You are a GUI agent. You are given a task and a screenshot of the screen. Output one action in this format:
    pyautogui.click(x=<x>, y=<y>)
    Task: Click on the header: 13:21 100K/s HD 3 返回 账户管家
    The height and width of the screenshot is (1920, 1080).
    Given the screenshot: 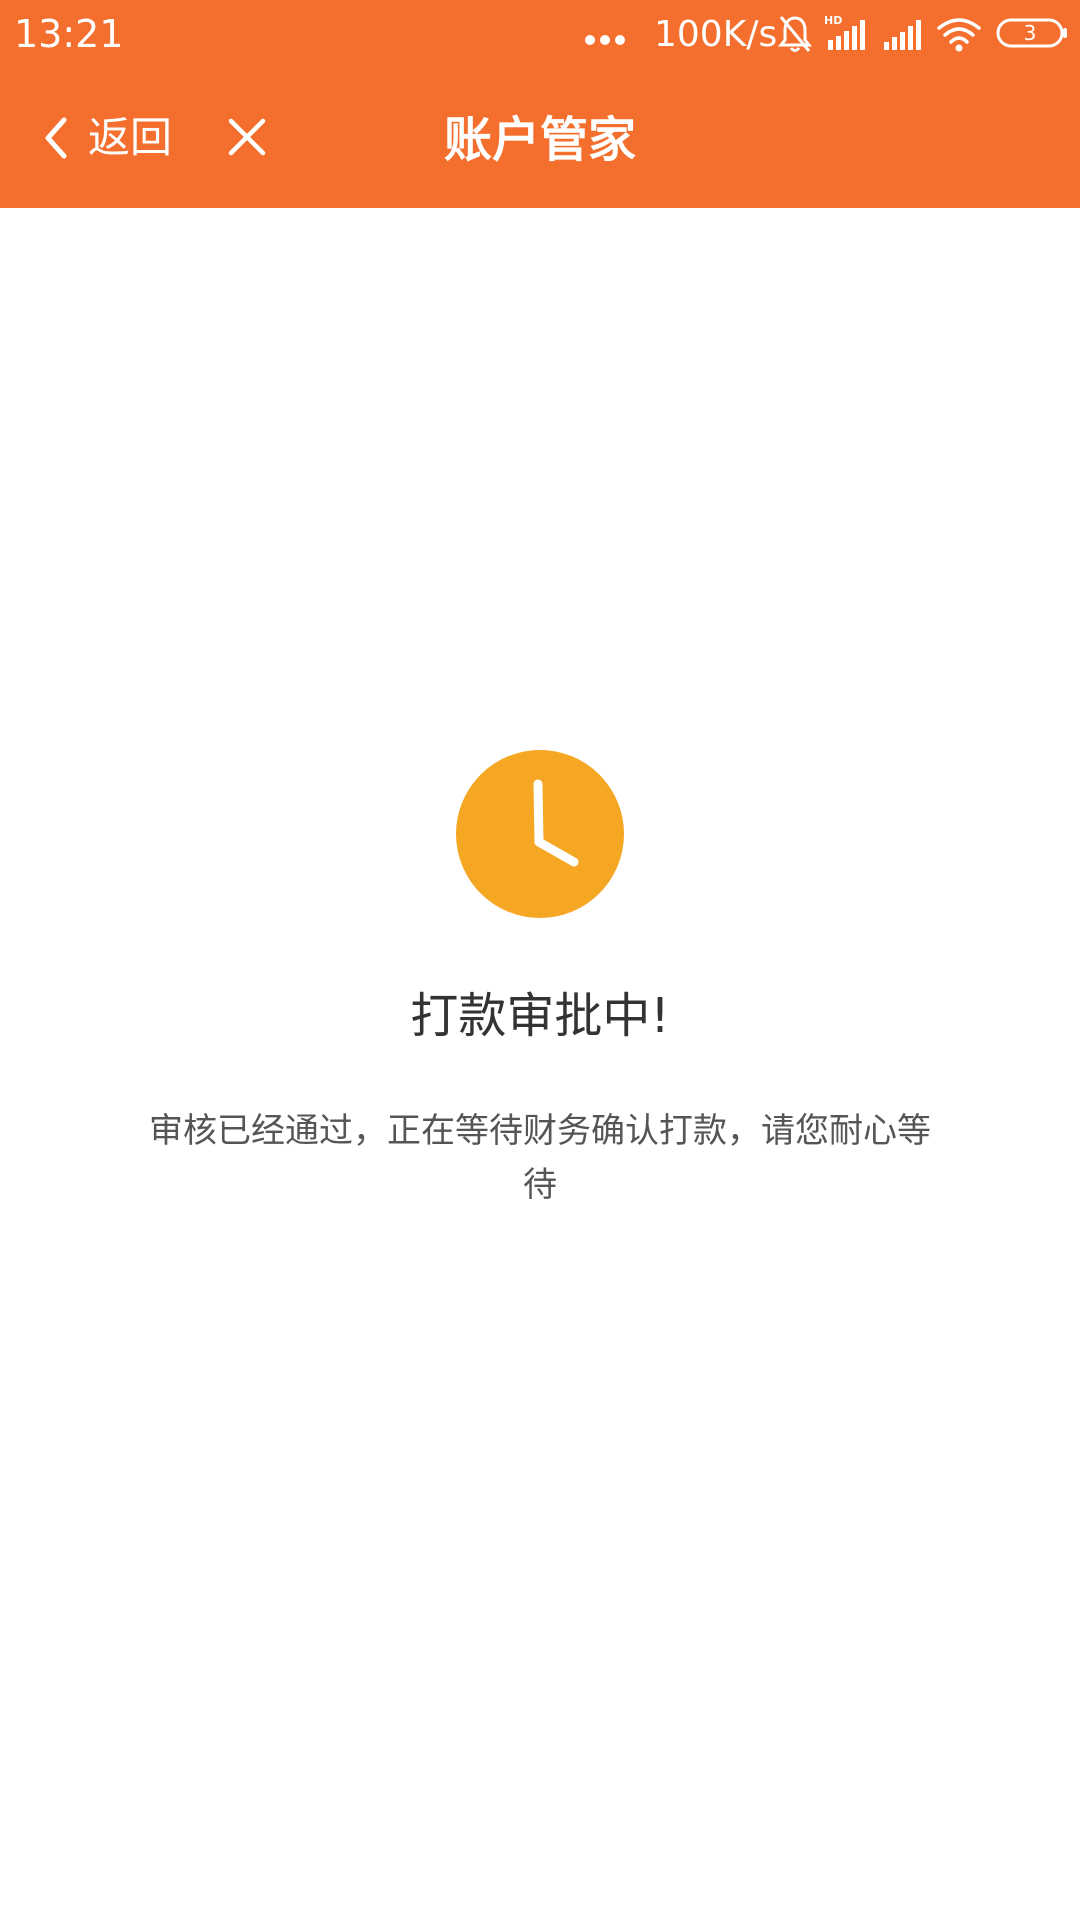 What is the action you would take?
    pyautogui.click(x=540, y=104)
    